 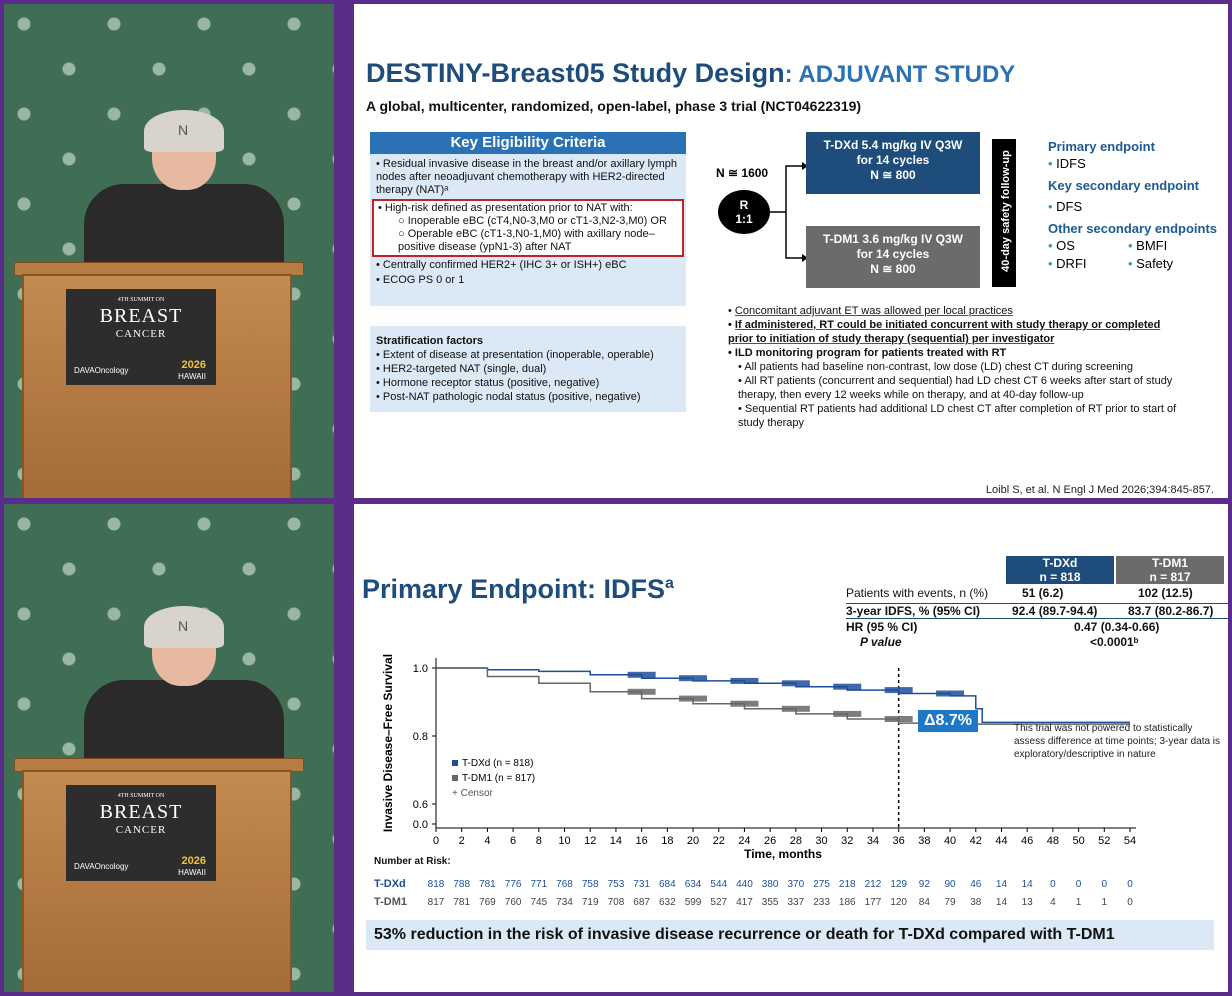 I want to click on x-tick-label: 50, so click(x=1078, y=841).